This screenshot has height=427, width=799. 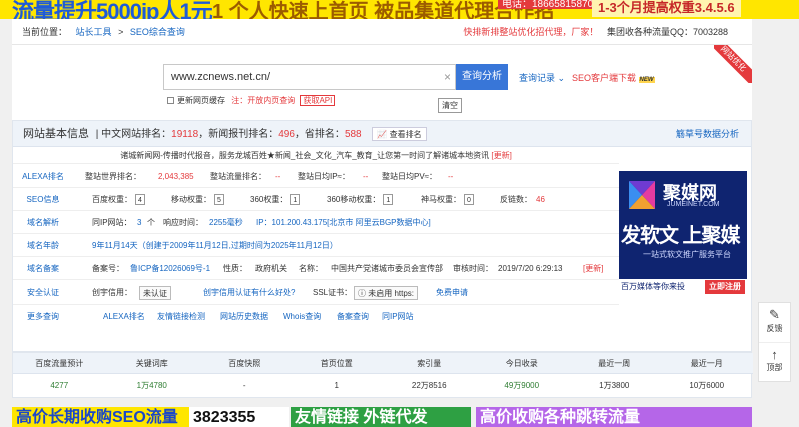 What do you see at coordinates (201, 100) in the screenshot?
I see `update-cache-label: 更新网页缓存` at bounding box center [201, 100].